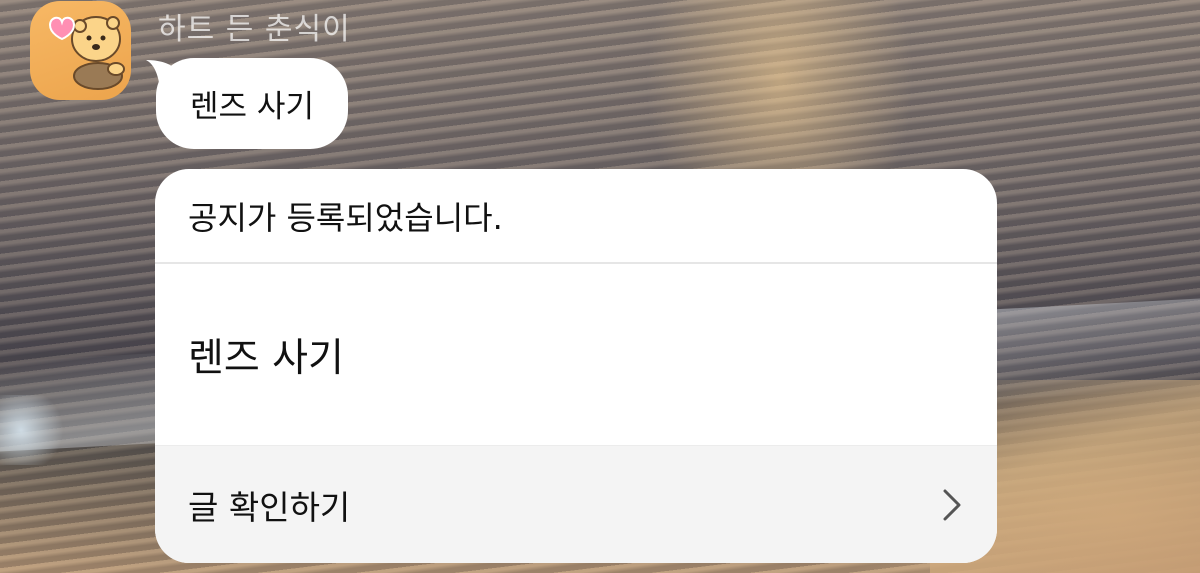 Image resolution: width=1200 pixels, height=573 pixels. Describe the element at coordinates (269, 507) in the screenshot. I see `view-post-label: 글 확인하기` at that location.